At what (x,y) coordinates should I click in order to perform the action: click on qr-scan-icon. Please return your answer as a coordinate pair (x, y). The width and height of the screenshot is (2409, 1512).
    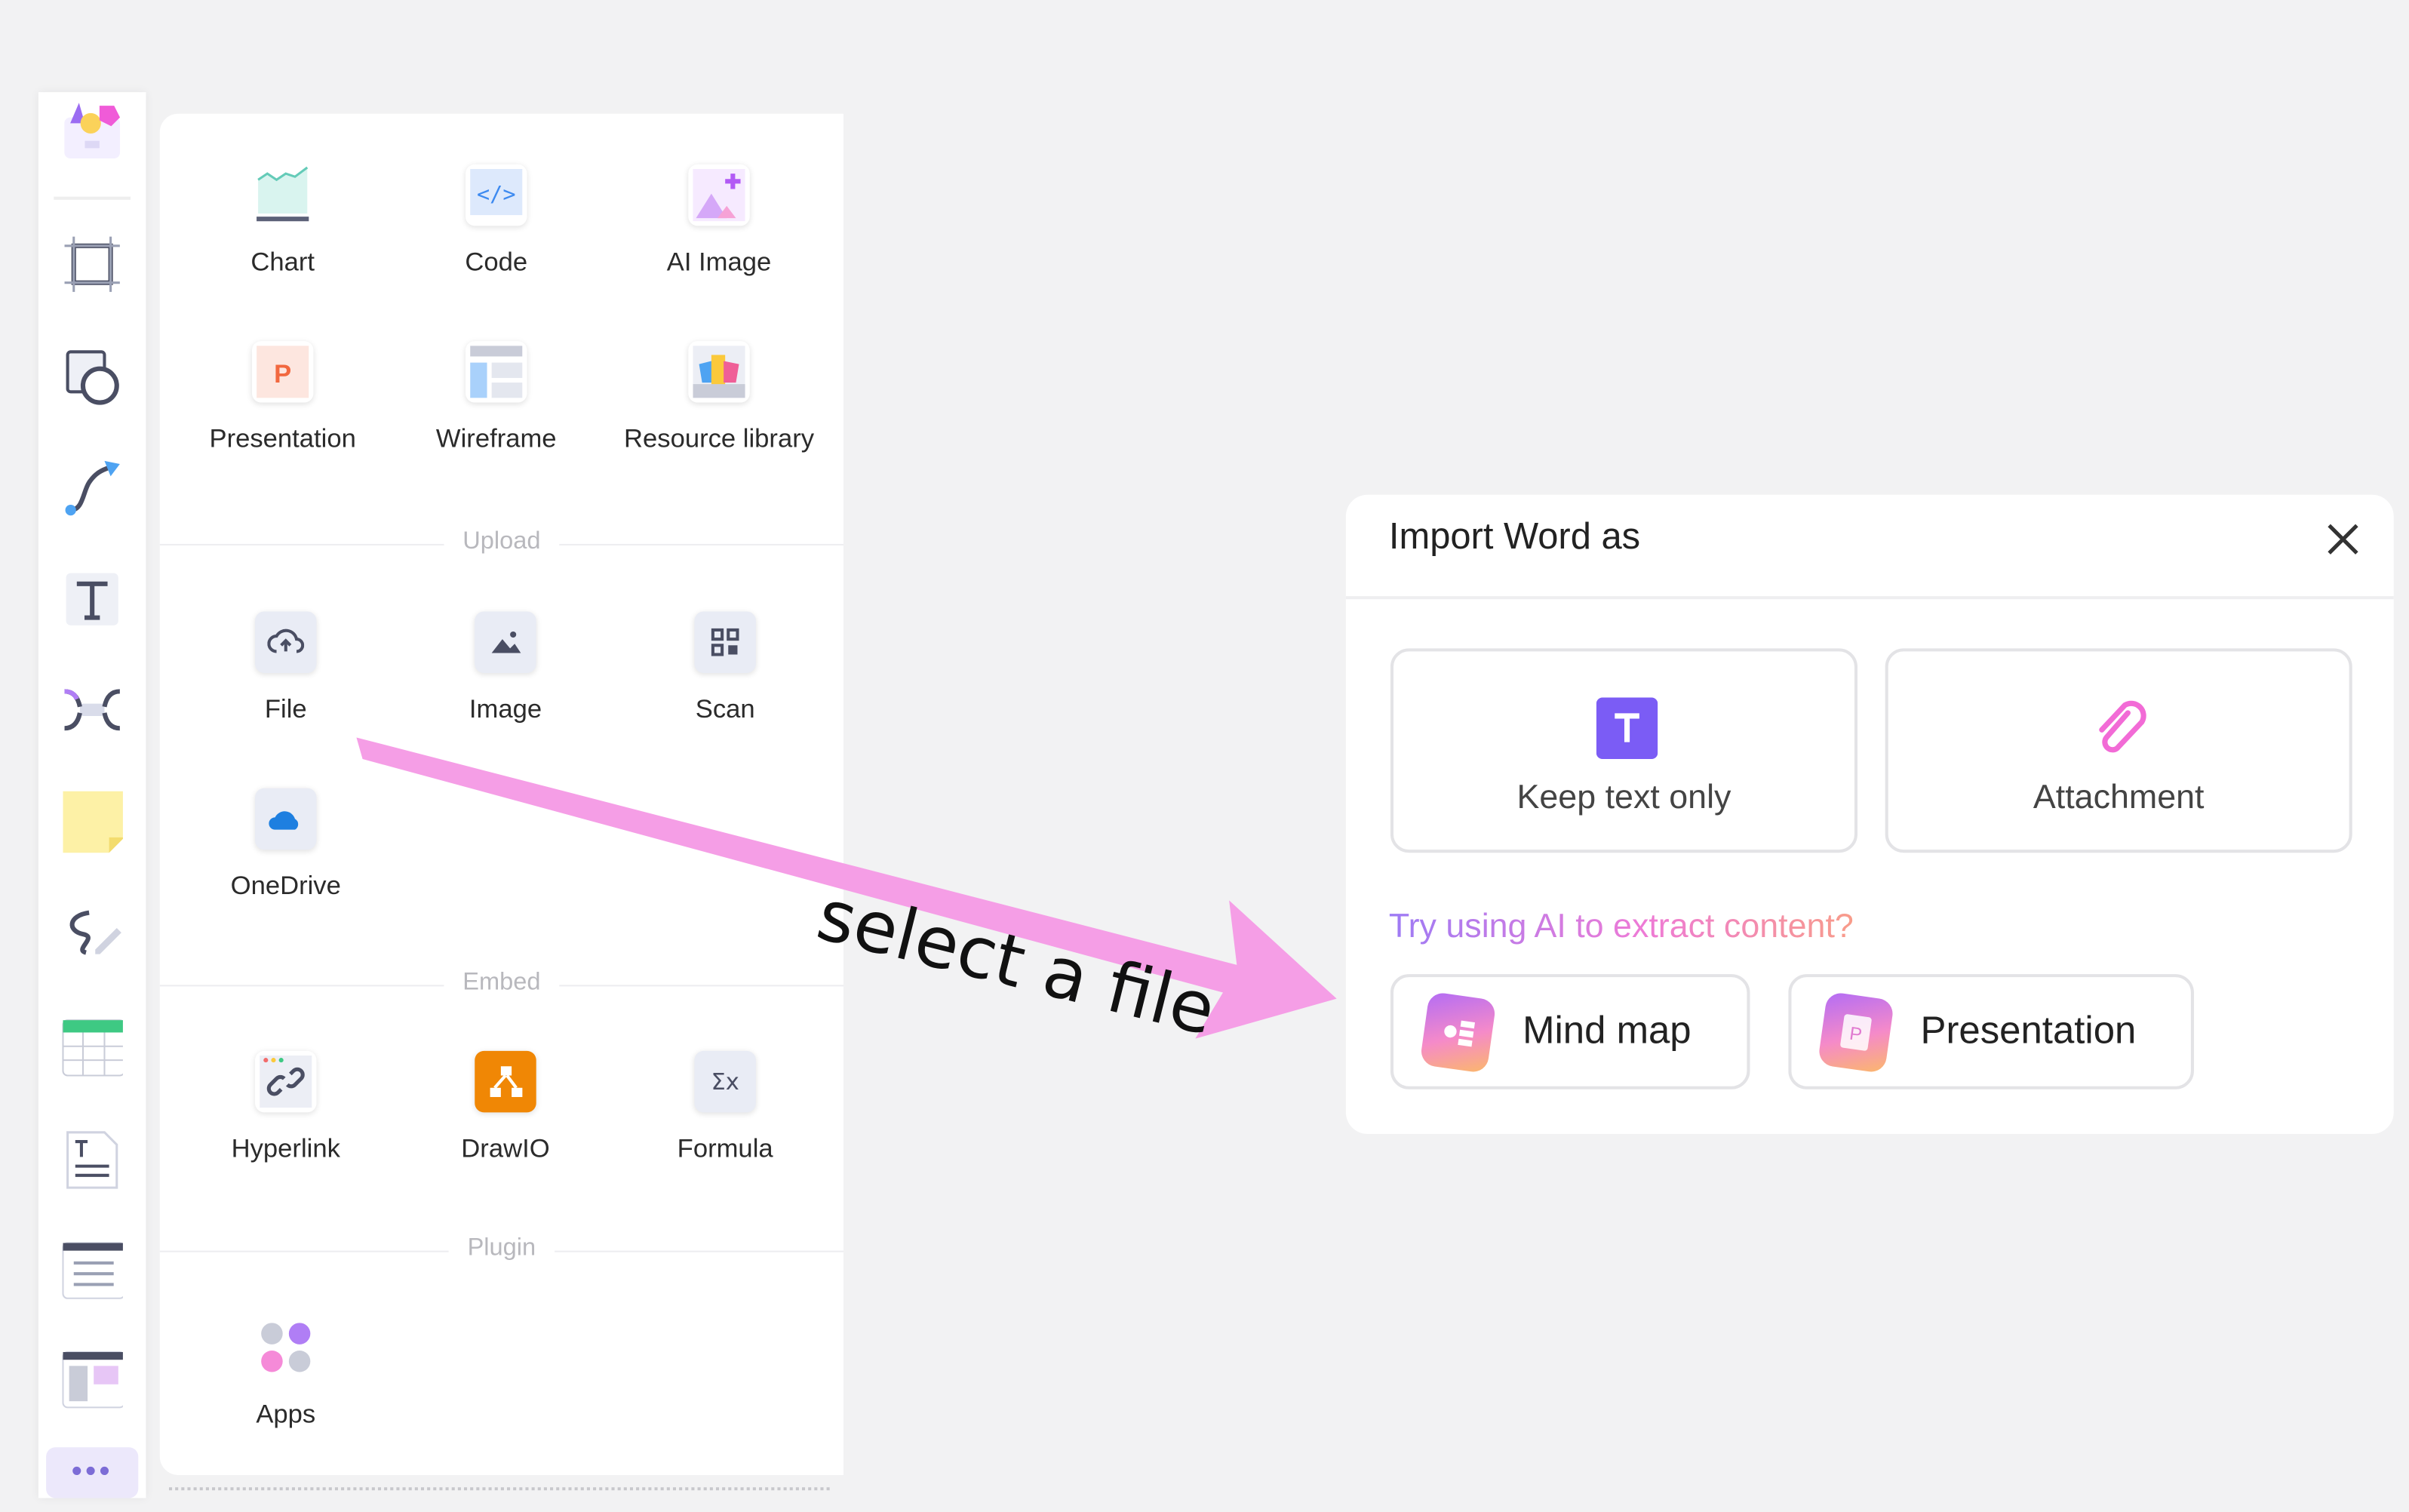
    Looking at the image, I should click on (725, 642).